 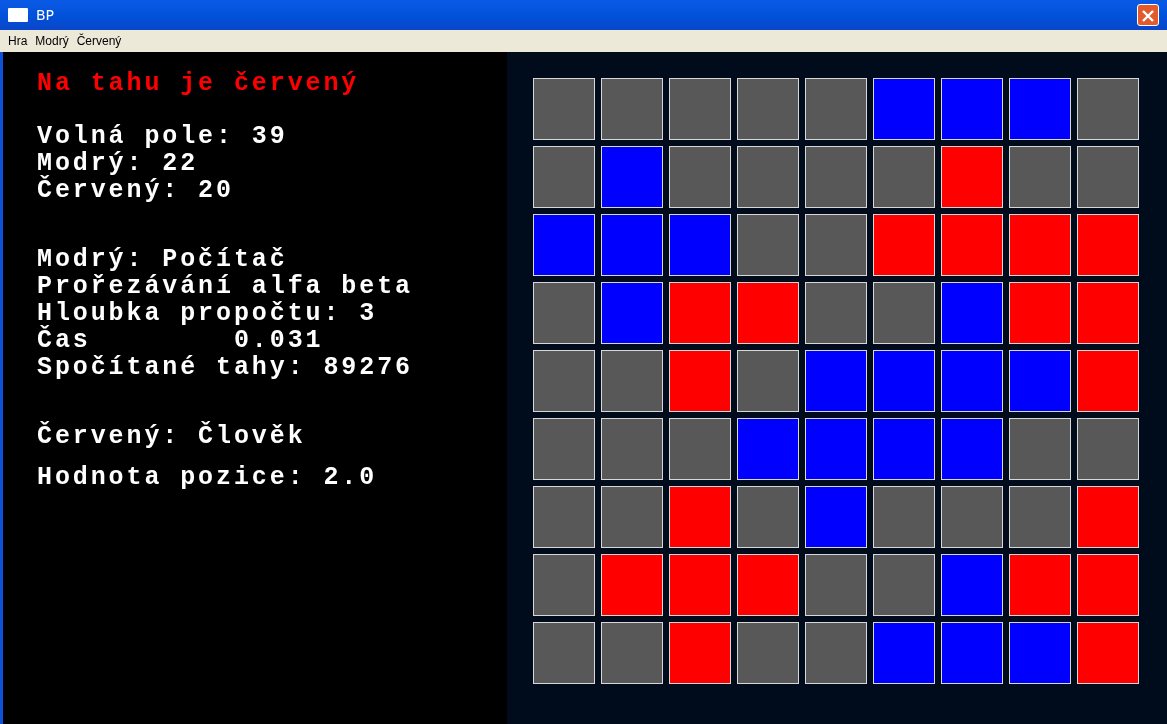 What do you see at coordinates (181, 340) in the screenshot?
I see `info-line: Čas 0.031` at bounding box center [181, 340].